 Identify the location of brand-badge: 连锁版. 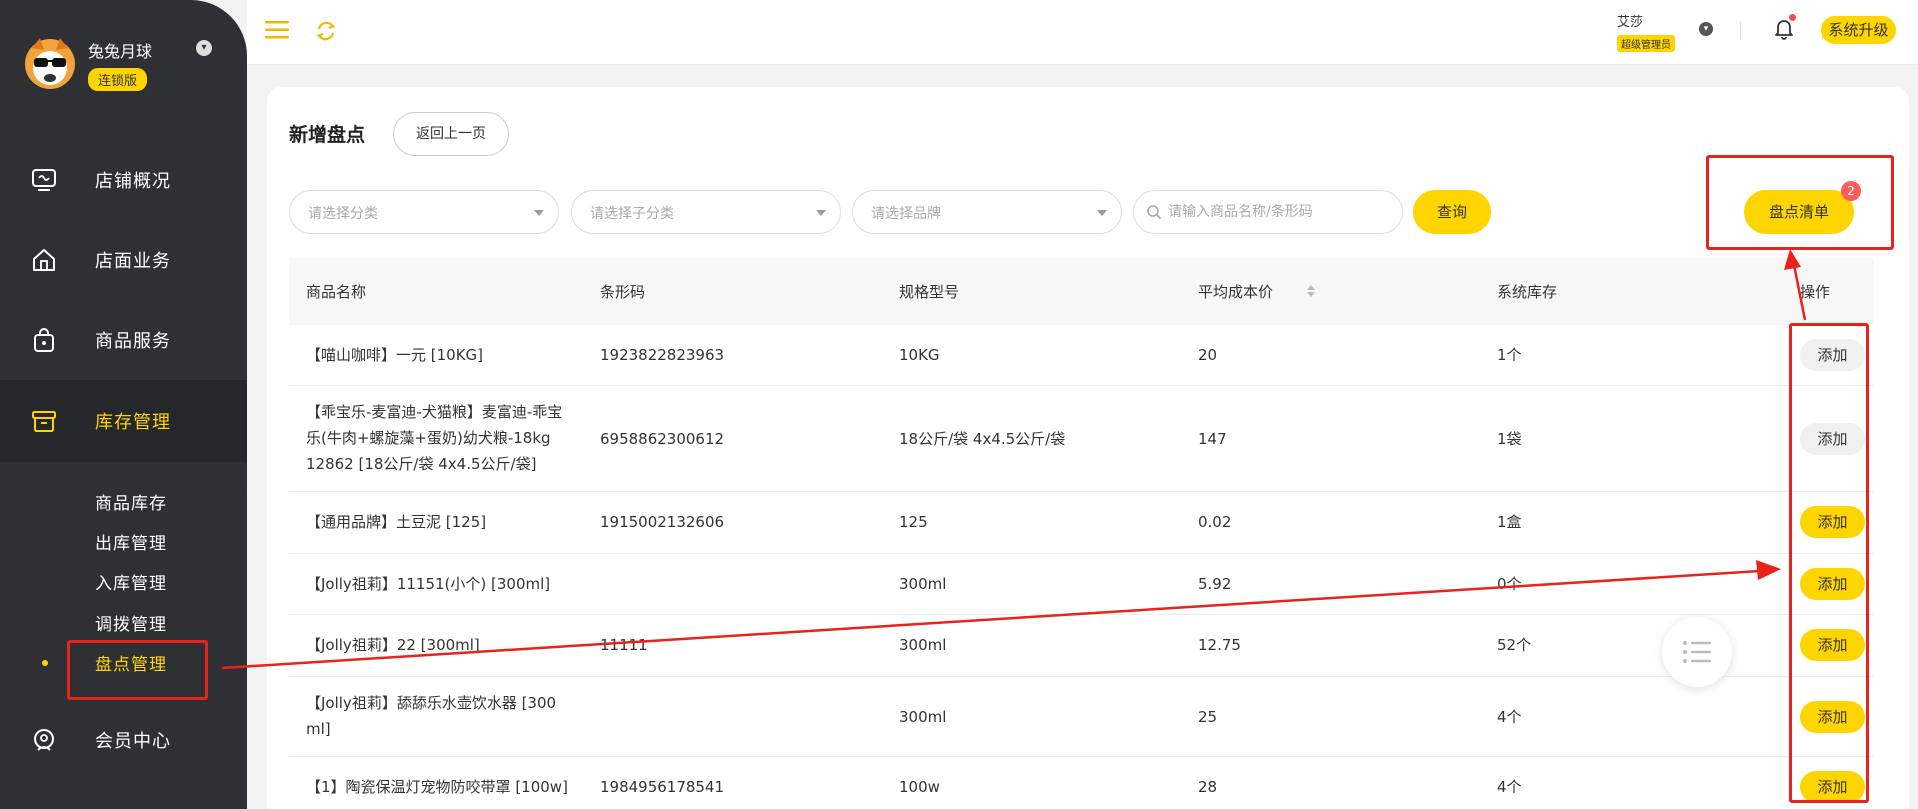
(118, 79).